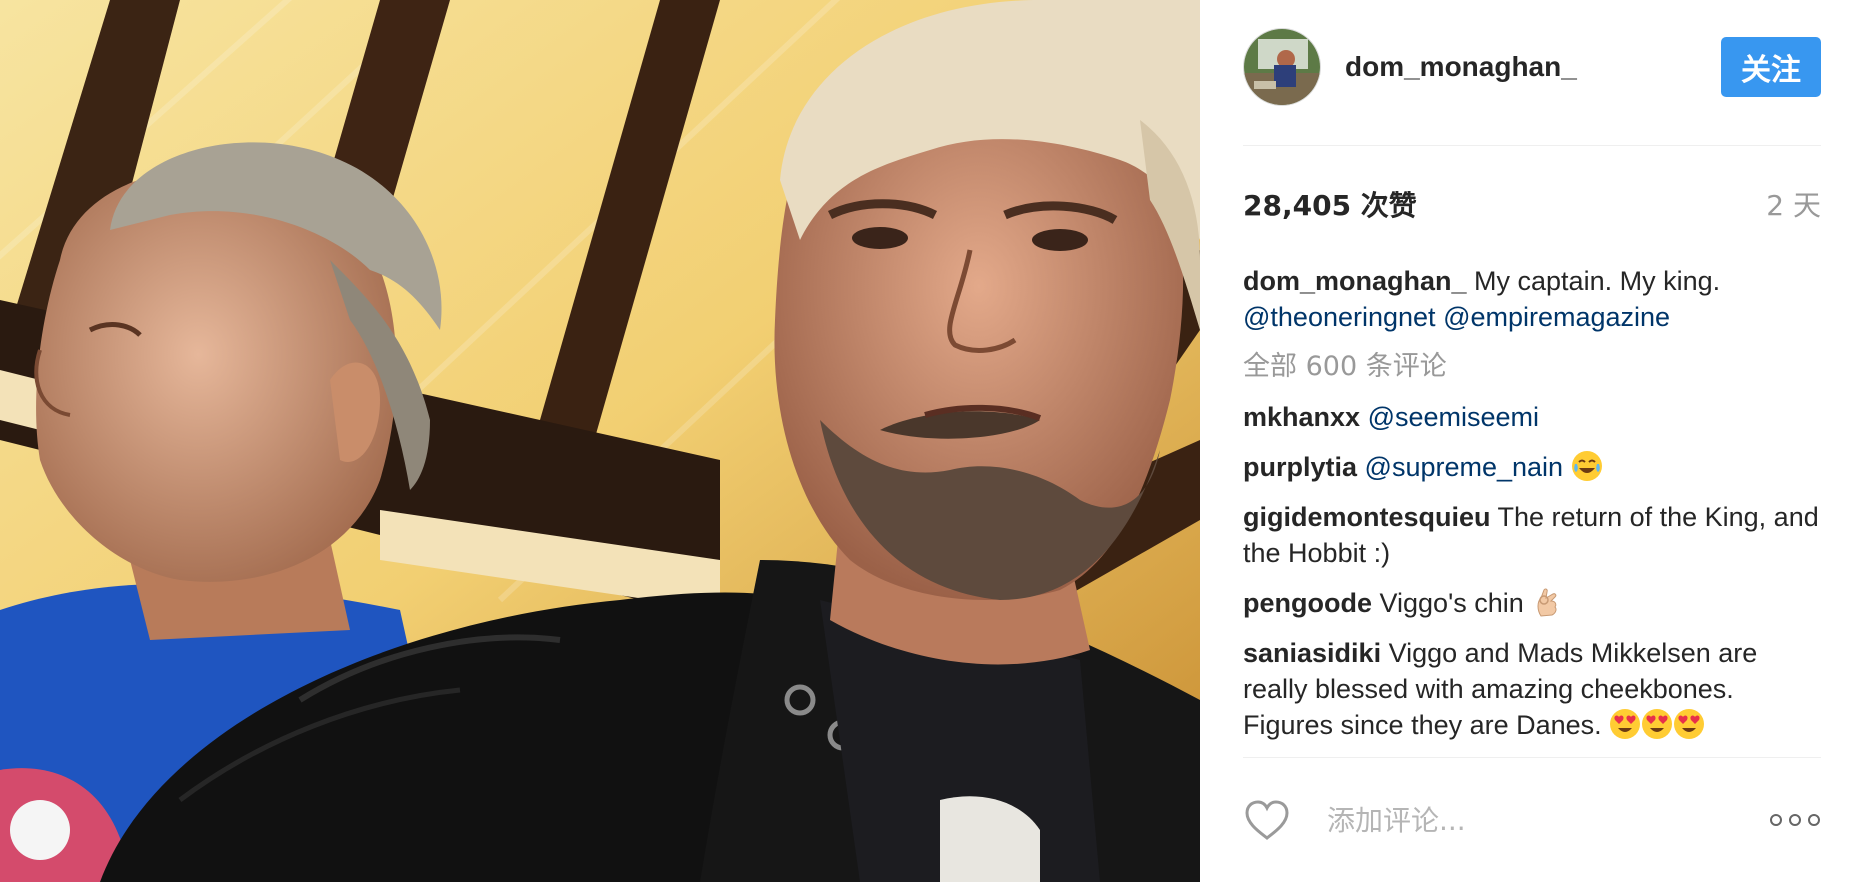 The width and height of the screenshot is (1859, 882). I want to click on comment-mention: @supreme_nain, so click(1464, 467).